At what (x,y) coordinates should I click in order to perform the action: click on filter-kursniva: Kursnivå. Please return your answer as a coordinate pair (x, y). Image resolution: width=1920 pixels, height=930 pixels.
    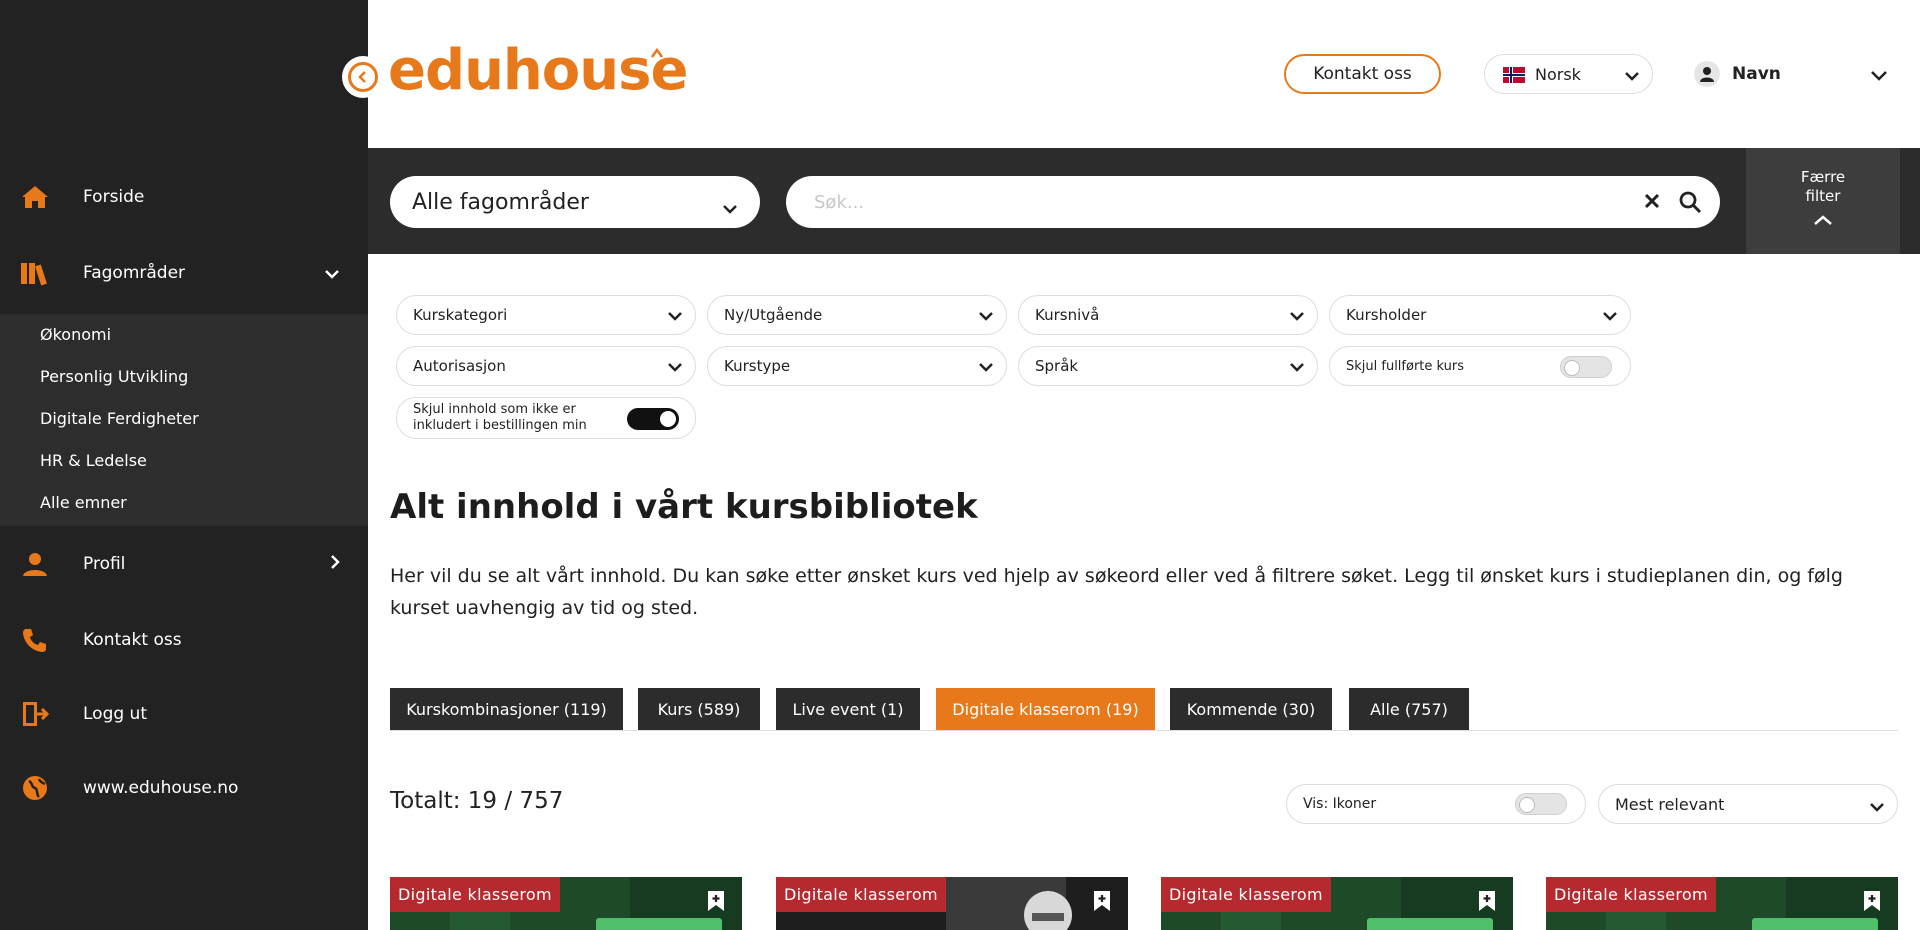
    Looking at the image, I should click on (1168, 315).